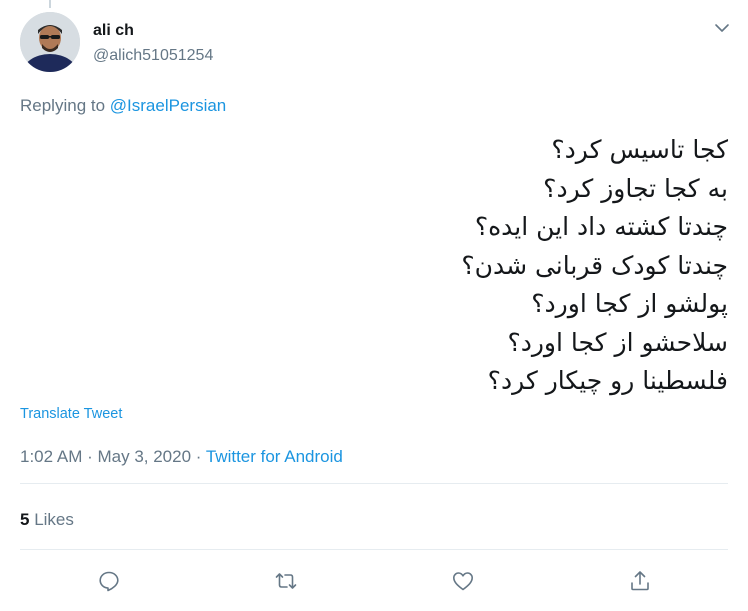 The width and height of the screenshot is (748, 611). I want to click on like-button, so click(463, 581).